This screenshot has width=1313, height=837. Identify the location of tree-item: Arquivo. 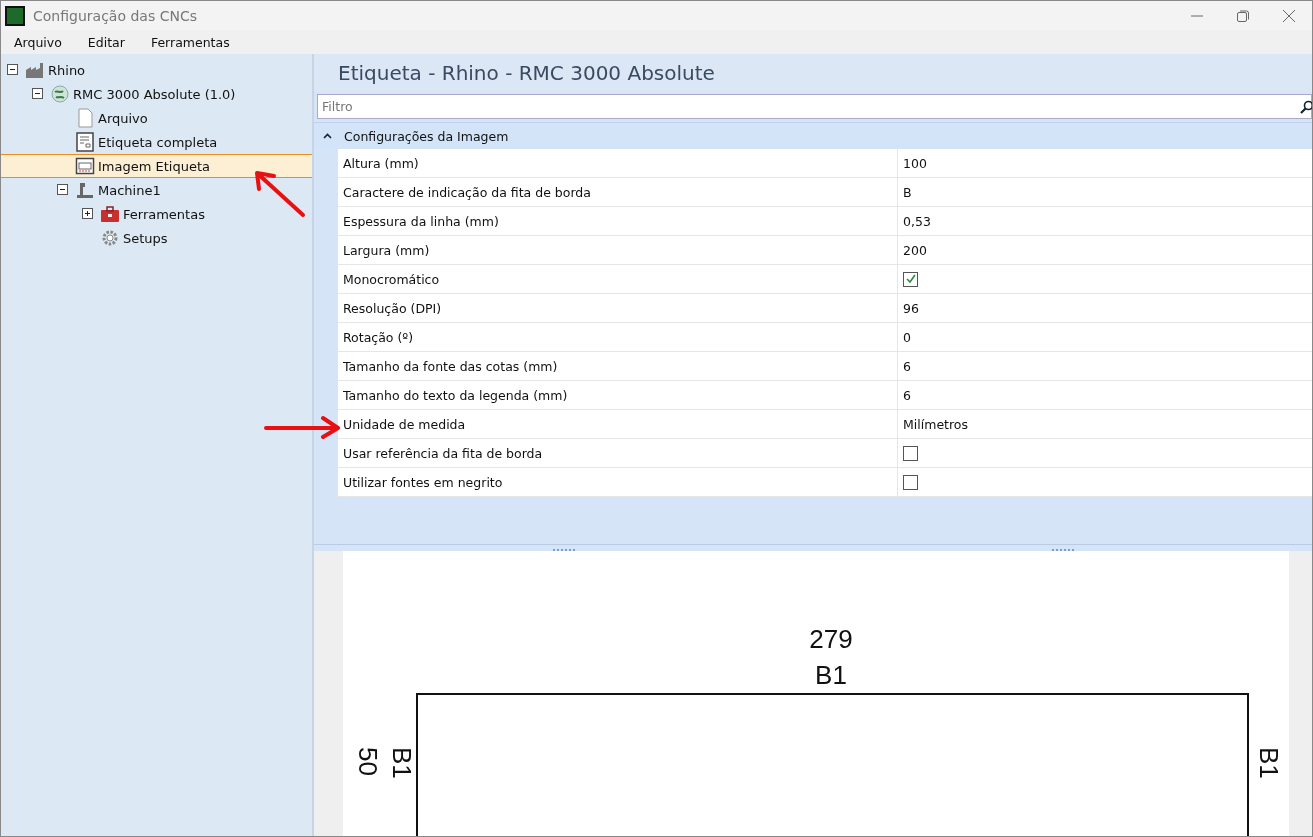
(156, 118).